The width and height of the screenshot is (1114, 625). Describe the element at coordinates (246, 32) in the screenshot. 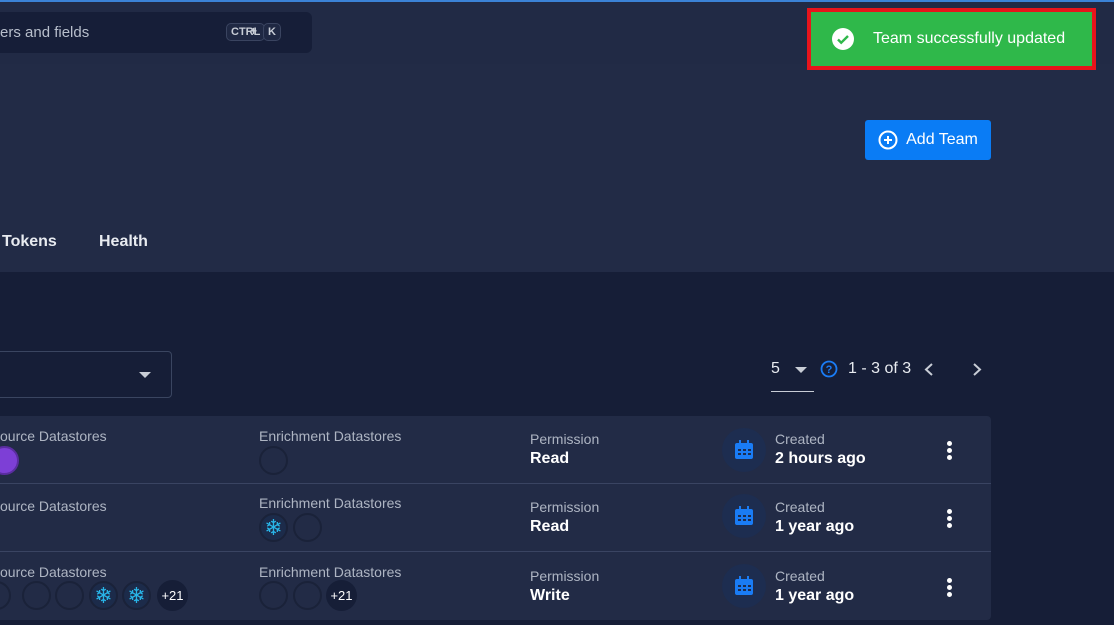

I see `shortcut-ctrl-key: CTRL` at that location.